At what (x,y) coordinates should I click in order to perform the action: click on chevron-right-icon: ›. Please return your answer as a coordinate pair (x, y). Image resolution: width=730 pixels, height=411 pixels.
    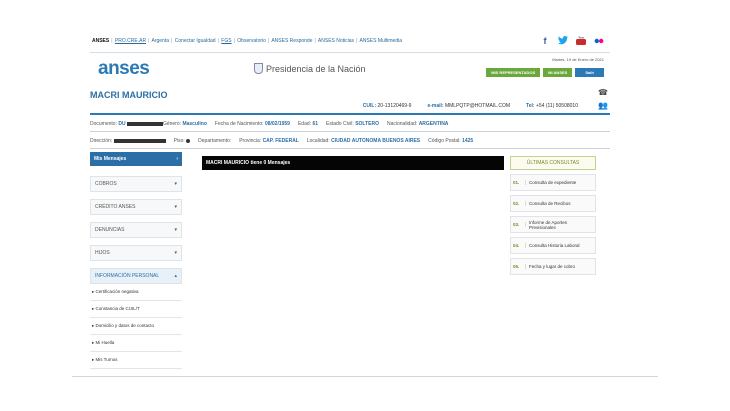
    Looking at the image, I should click on (177, 159).